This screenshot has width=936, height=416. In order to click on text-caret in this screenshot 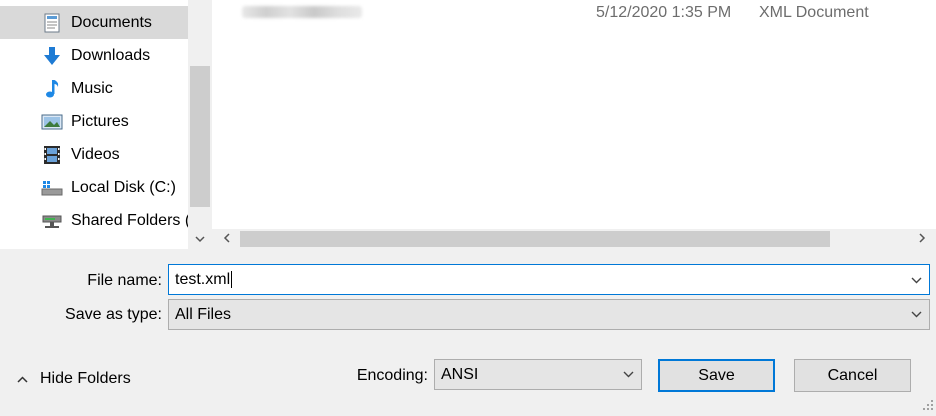, I will do `click(232, 279)`.